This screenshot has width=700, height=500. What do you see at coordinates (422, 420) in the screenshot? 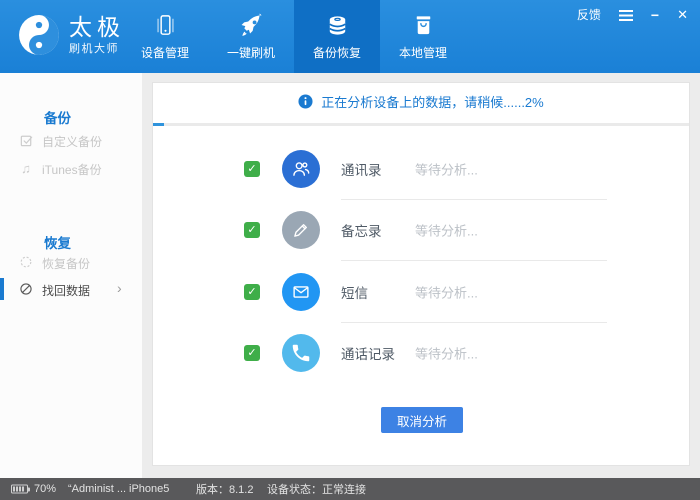
I see `cancel-analysis-button: 取消分析` at bounding box center [422, 420].